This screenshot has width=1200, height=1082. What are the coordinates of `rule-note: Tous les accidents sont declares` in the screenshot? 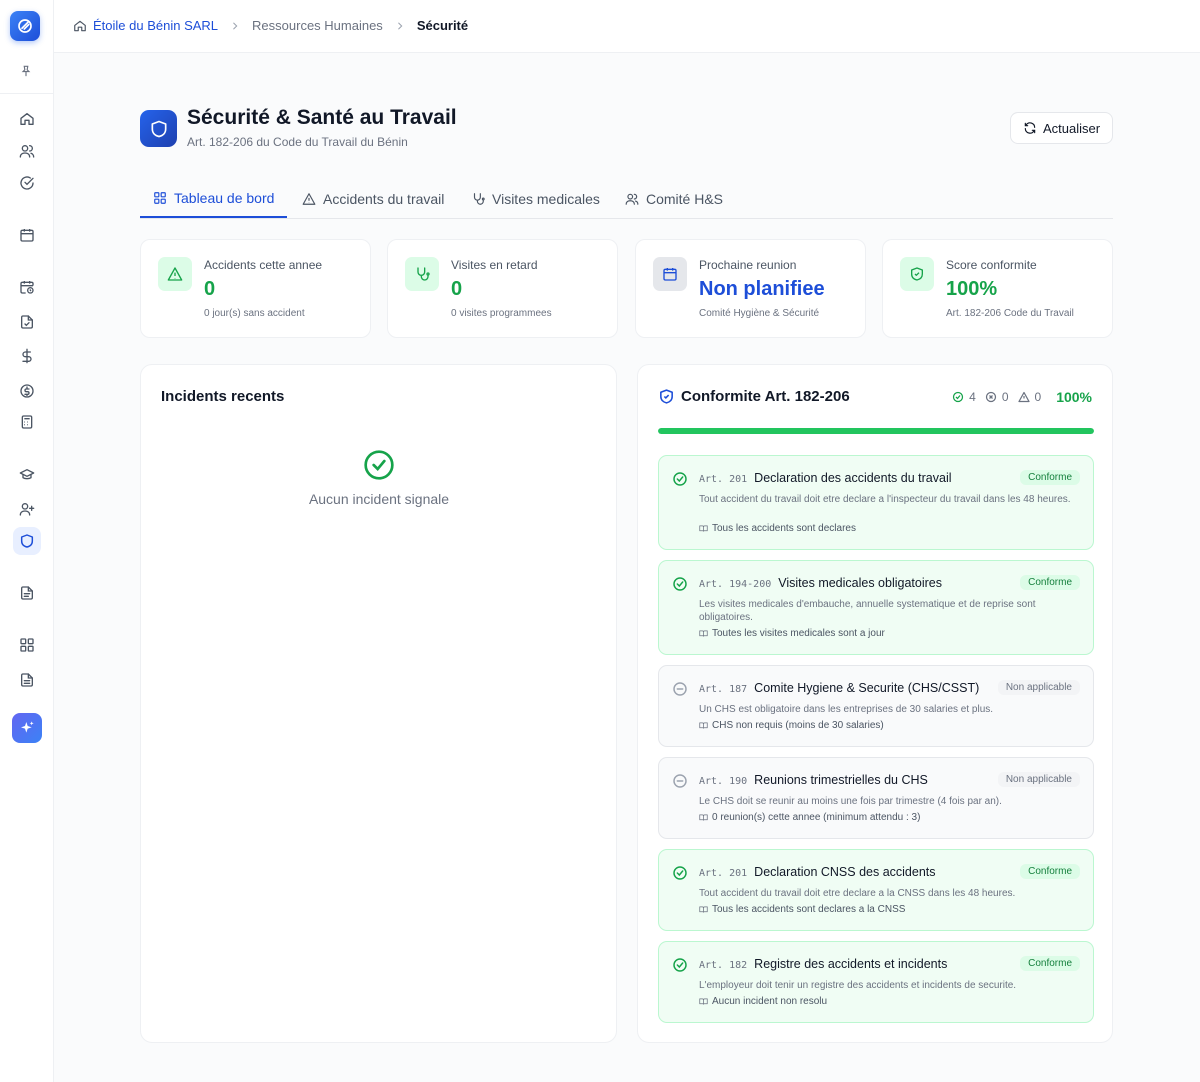 It's located at (777, 528).